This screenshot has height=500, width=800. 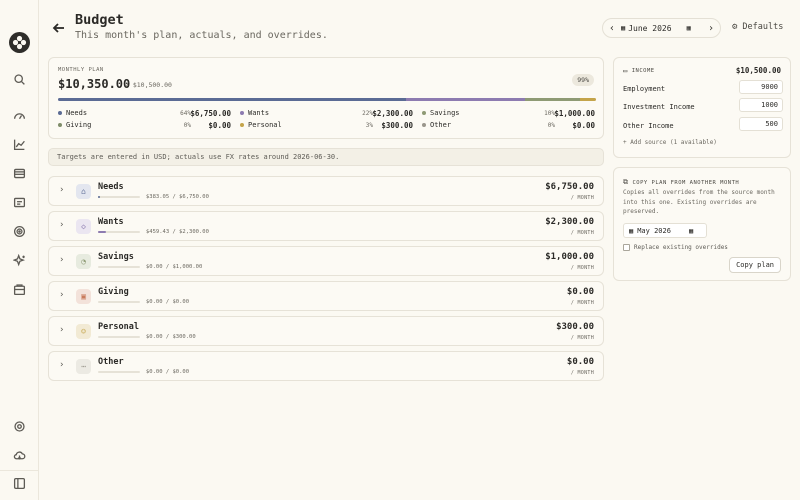 I want to click on category-row-giving: › ▣ Giving $0.00 / $0.00 $0.00 / MONTH, so click(x=326, y=296).